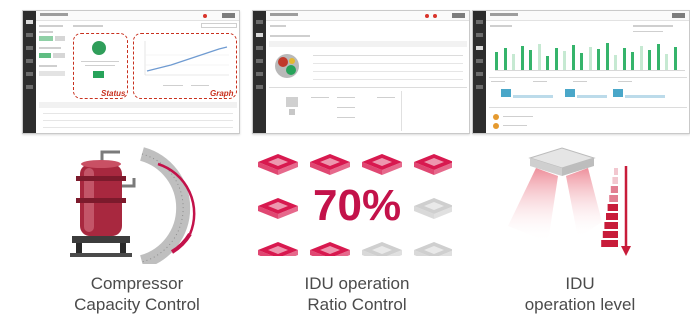  I want to click on compressor-gauge-icon, so click(133, 205).